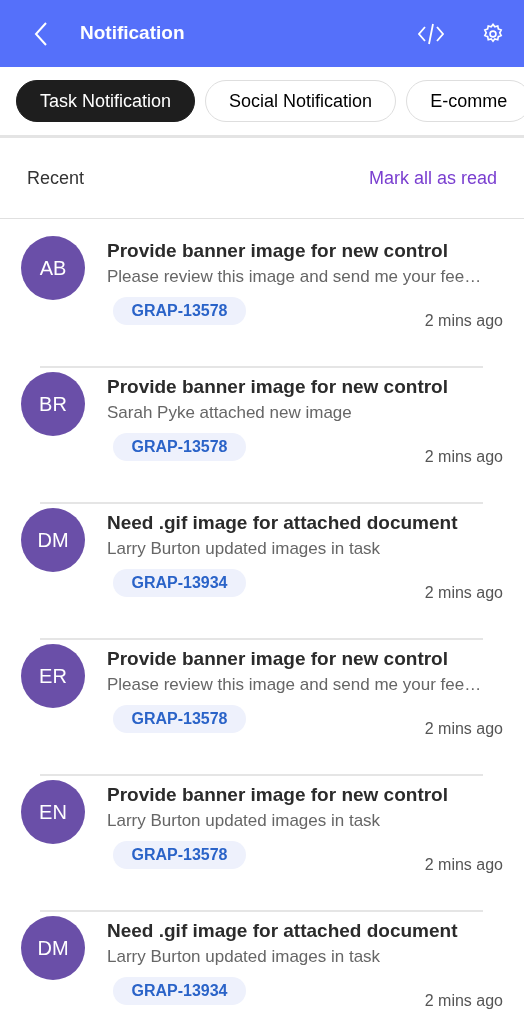  Describe the element at coordinates (132, 33) in the screenshot. I see `screen-title: Notification` at that location.